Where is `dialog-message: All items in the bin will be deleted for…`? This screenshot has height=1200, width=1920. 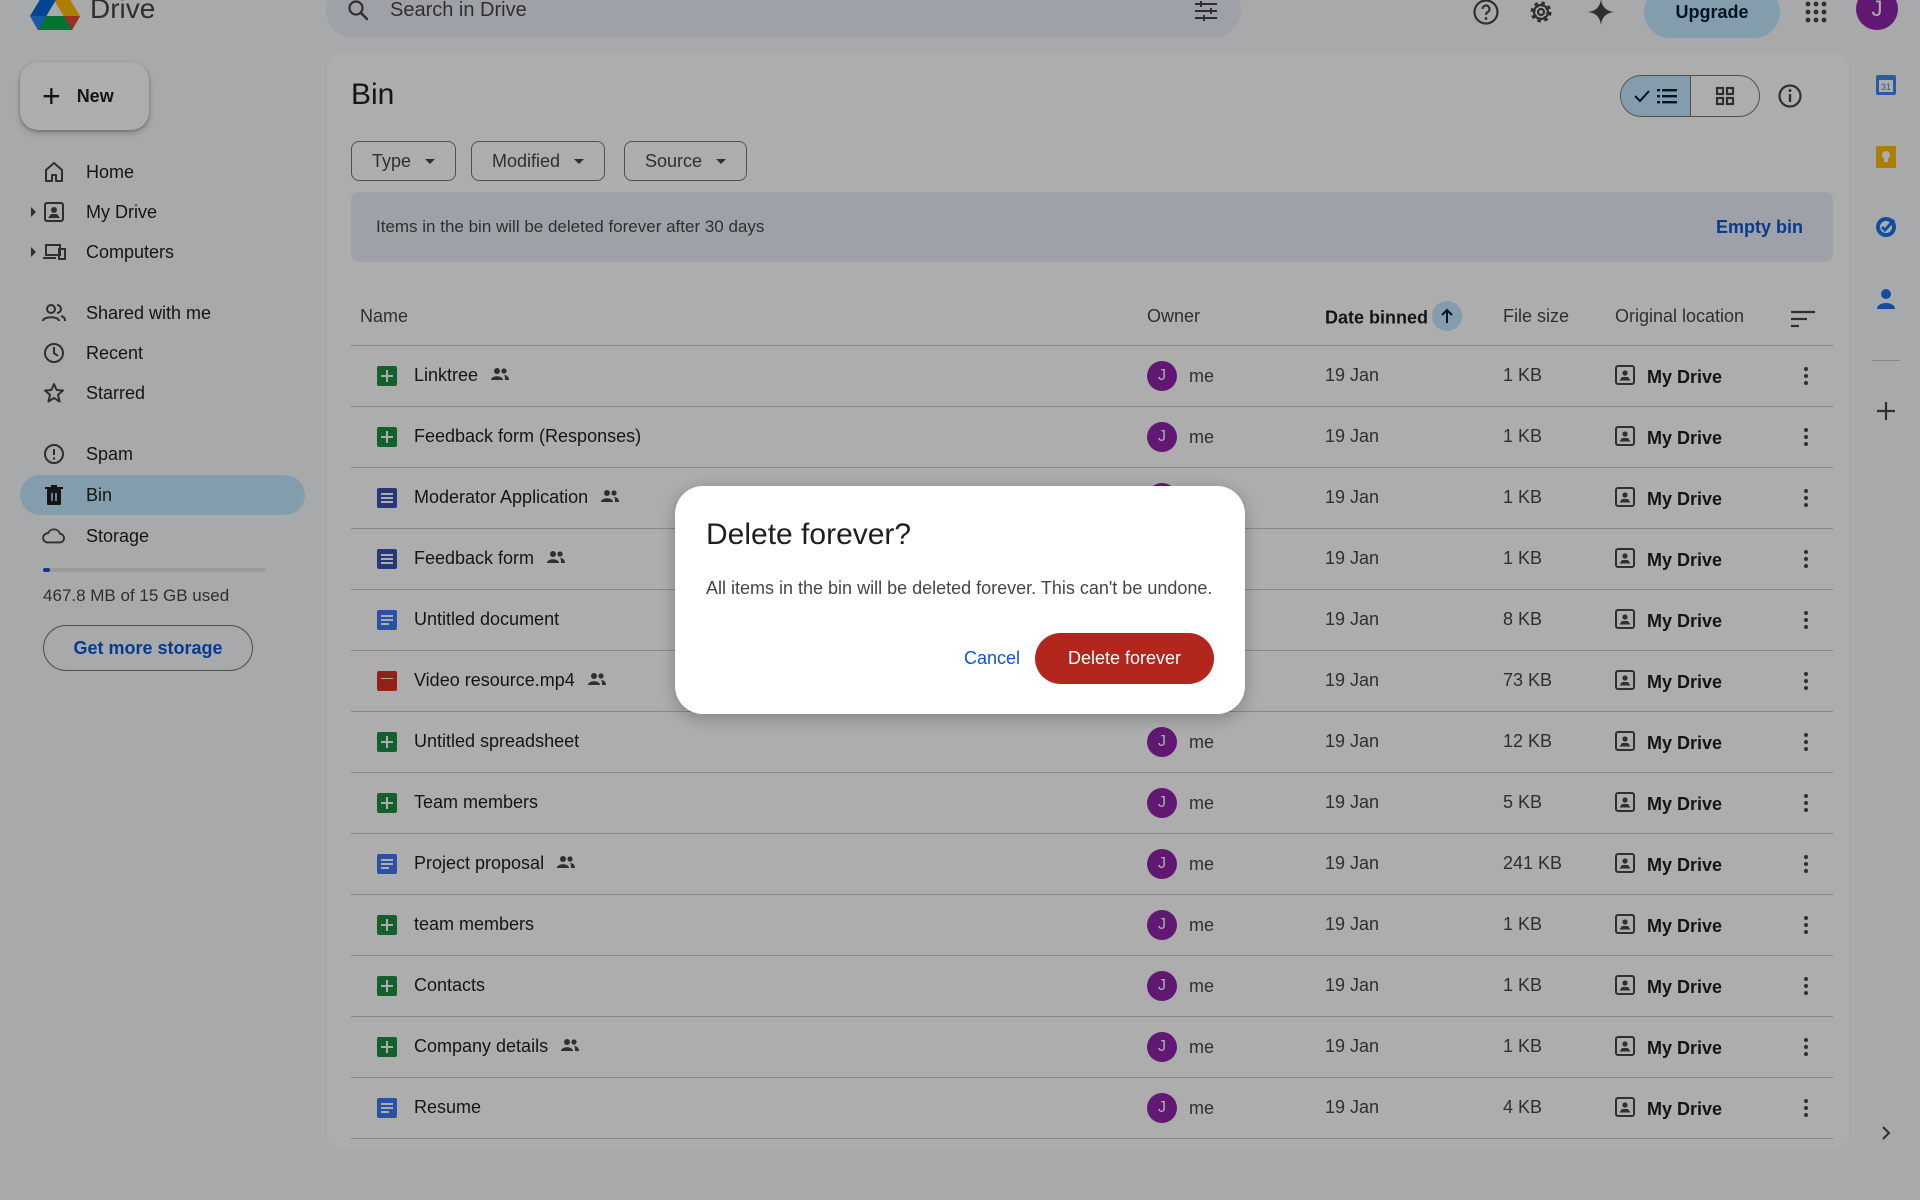
dialog-message: All items in the bin will be deleted for… is located at coordinates (959, 588).